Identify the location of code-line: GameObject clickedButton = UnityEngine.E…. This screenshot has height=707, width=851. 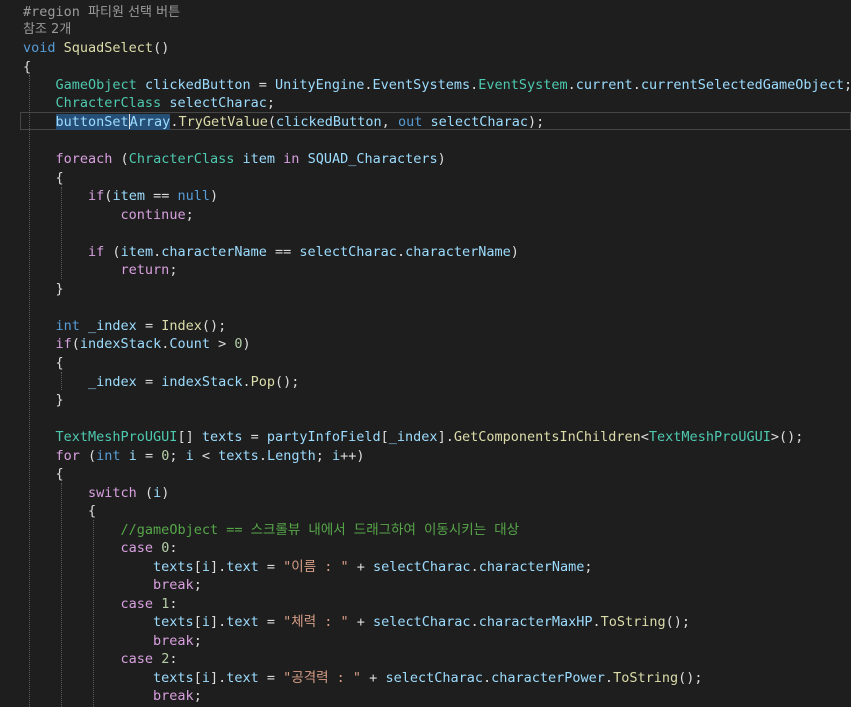
(453, 85).